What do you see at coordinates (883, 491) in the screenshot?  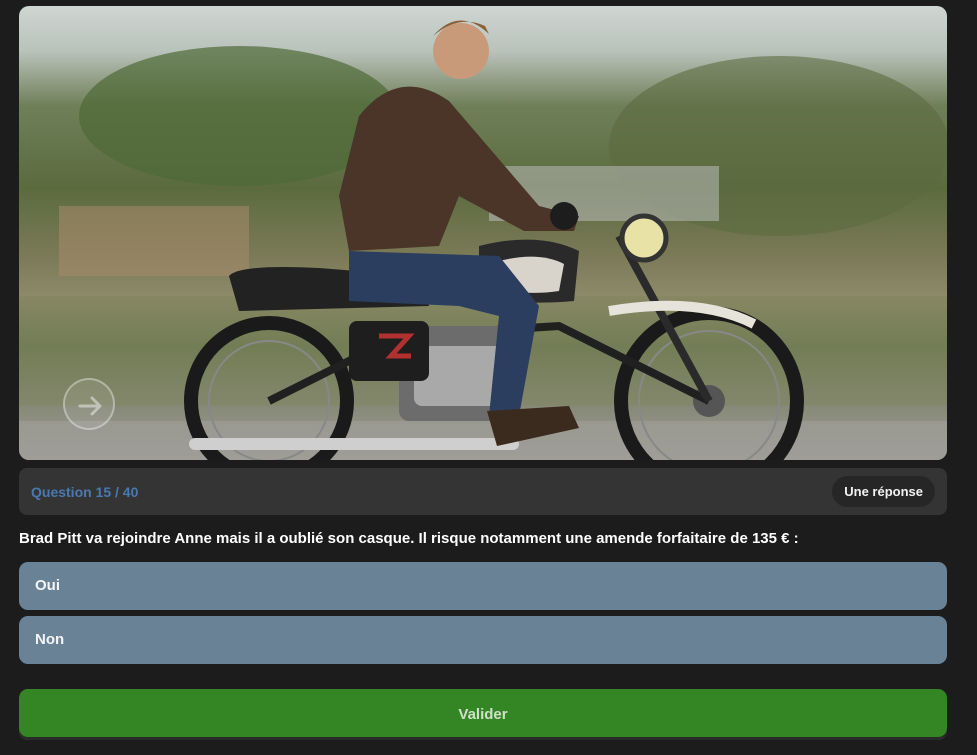 I see `answer-type-badge: Une réponse` at bounding box center [883, 491].